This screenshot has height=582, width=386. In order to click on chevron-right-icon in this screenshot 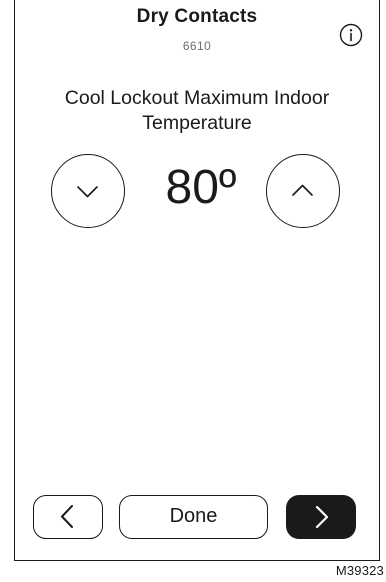, I will do `click(322, 517)`.